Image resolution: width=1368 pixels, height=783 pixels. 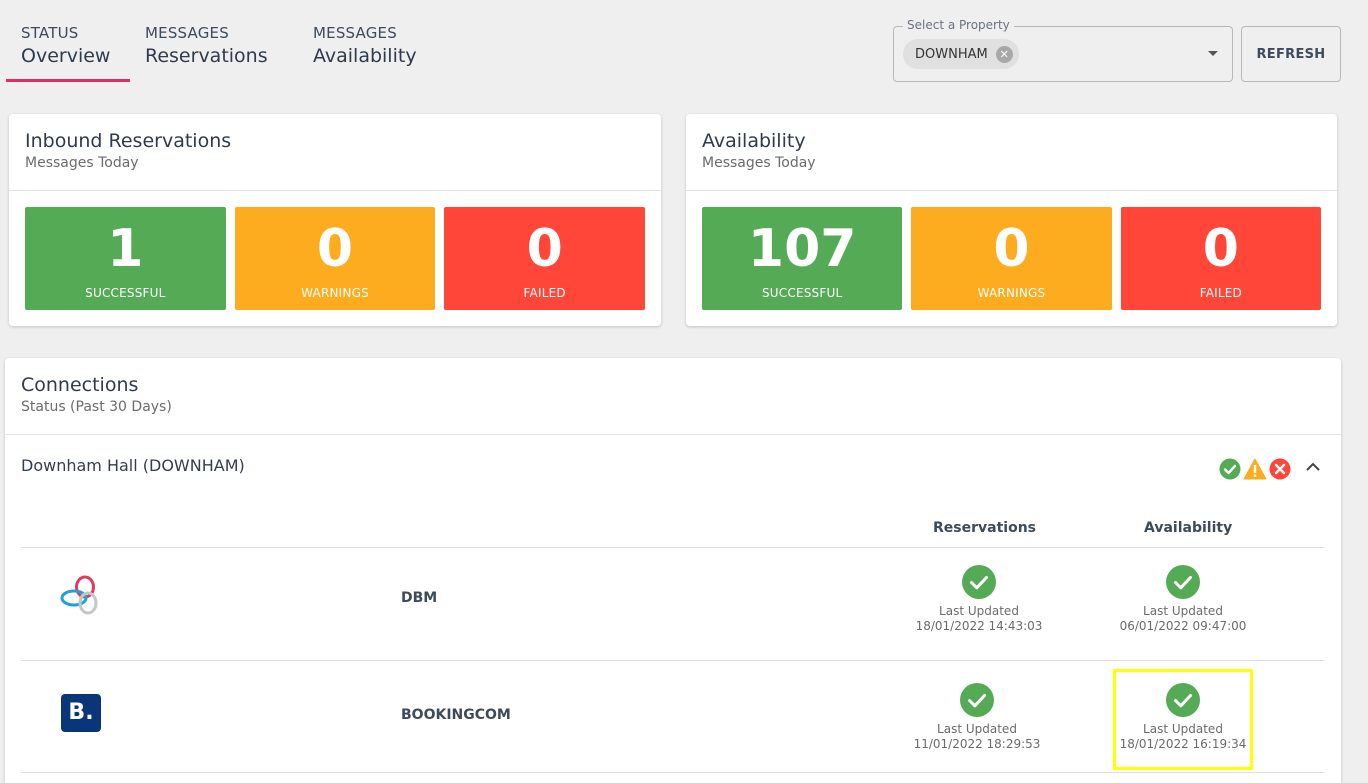 What do you see at coordinates (802, 293) in the screenshot?
I see `availability-successful-label: SUCCESSFUL` at bounding box center [802, 293].